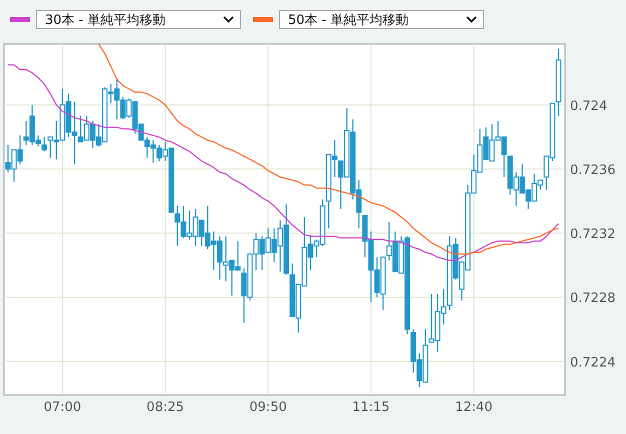  What do you see at coordinates (138, 19) in the screenshot?
I see `indicator-dropdown: 30本 - 単純平均移動` at bounding box center [138, 19].